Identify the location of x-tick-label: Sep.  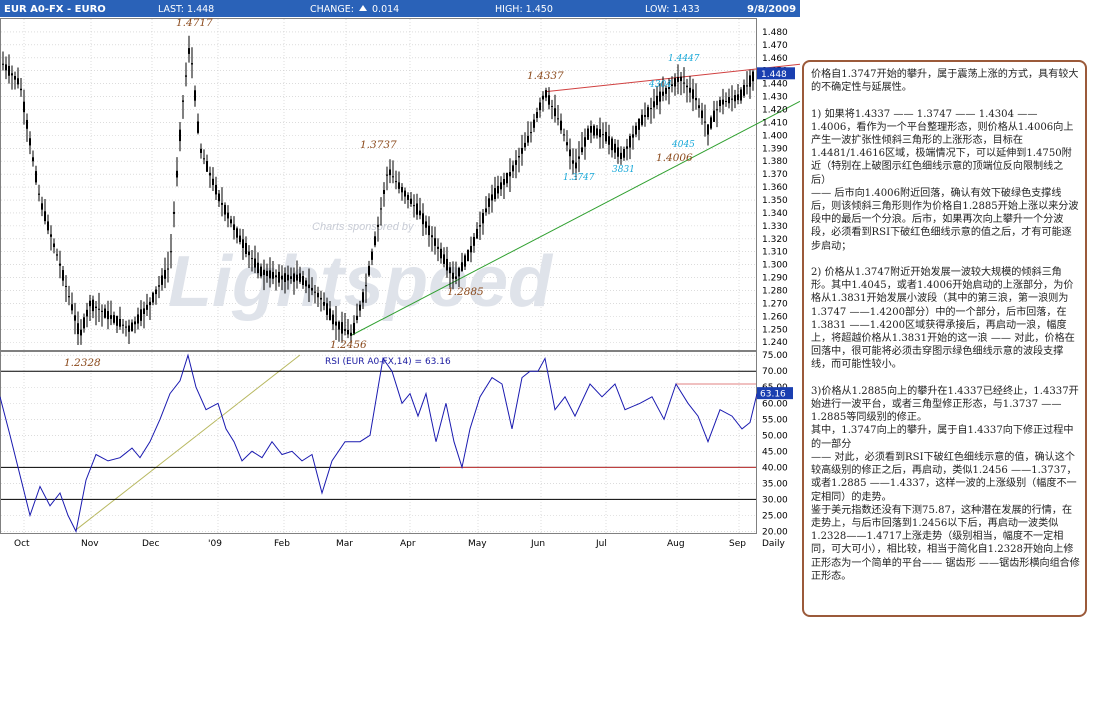
(737, 544).